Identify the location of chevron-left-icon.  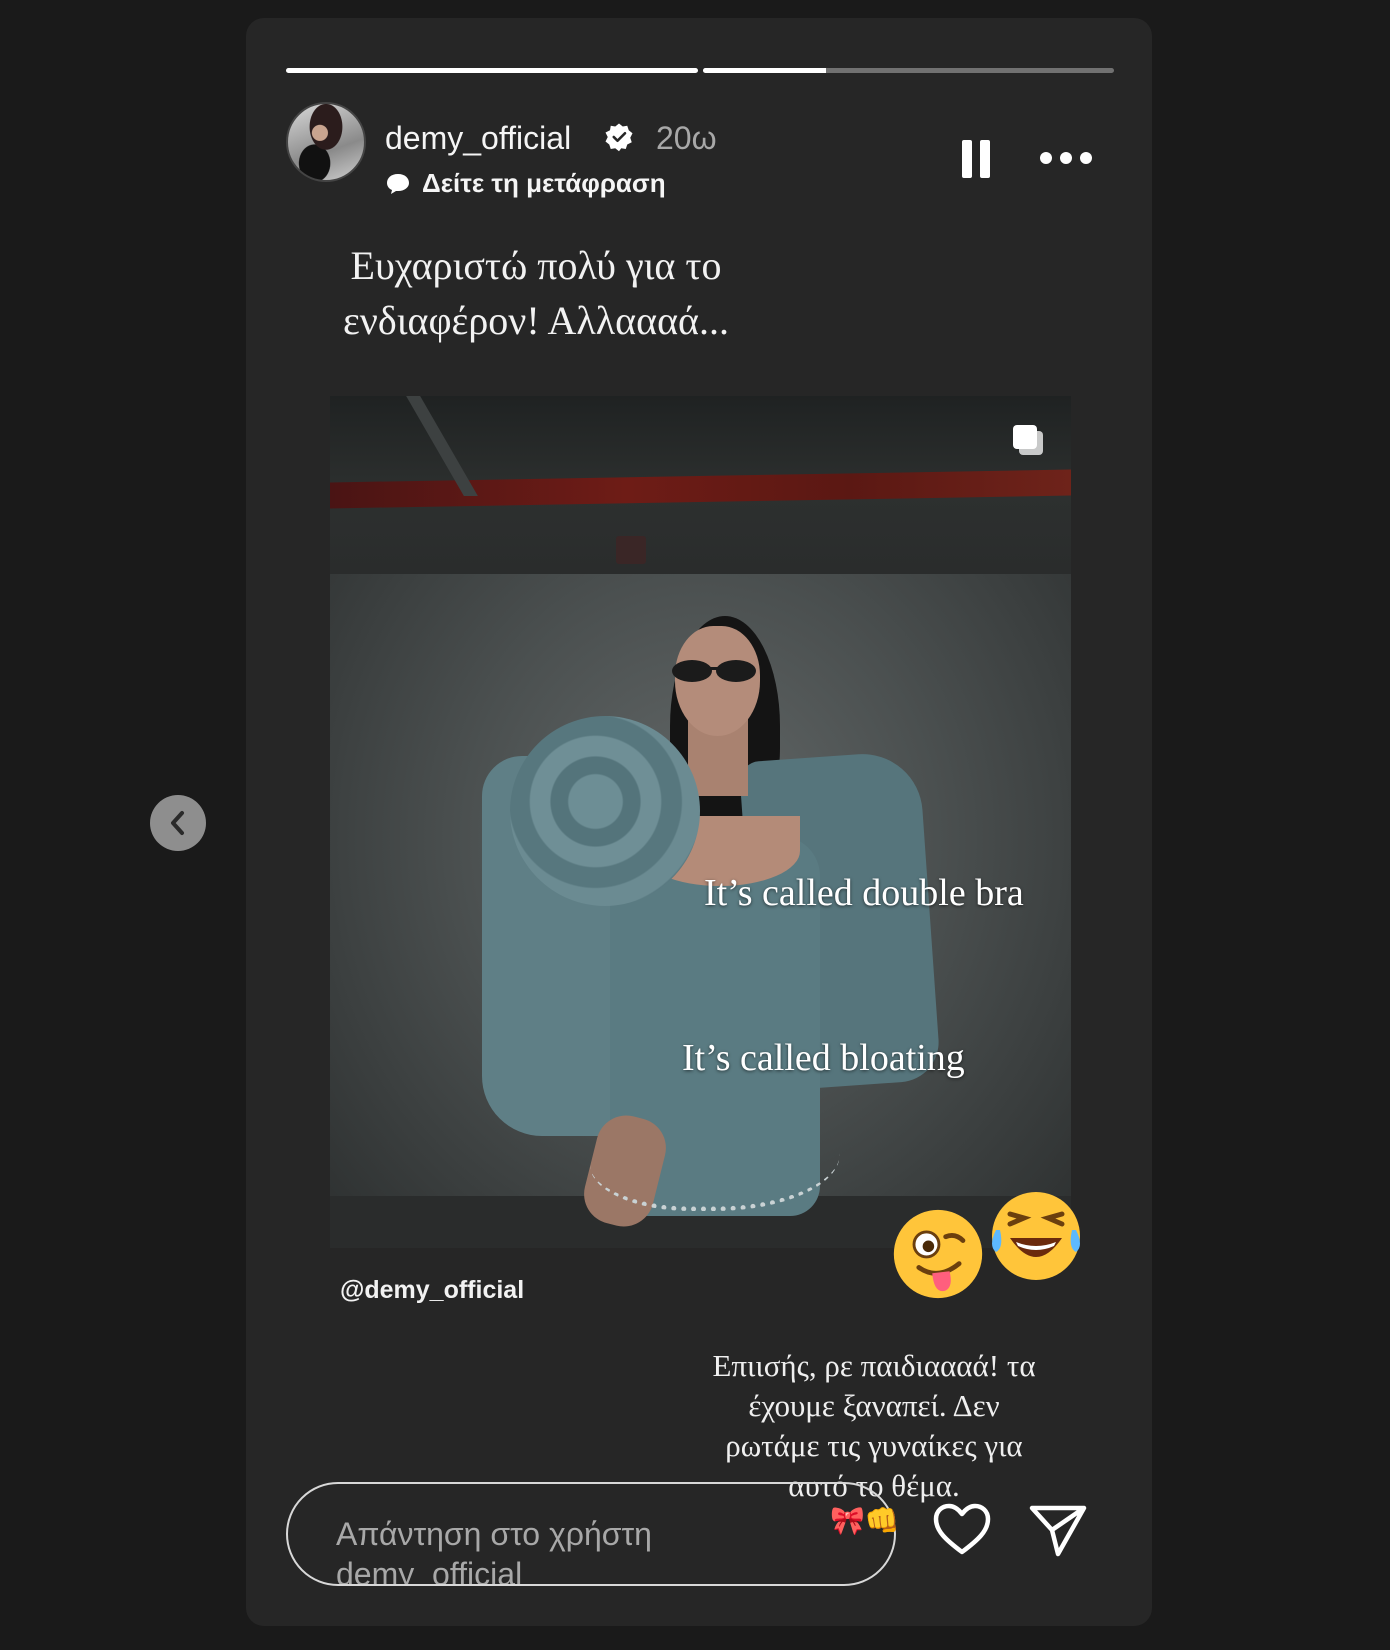
(177, 823).